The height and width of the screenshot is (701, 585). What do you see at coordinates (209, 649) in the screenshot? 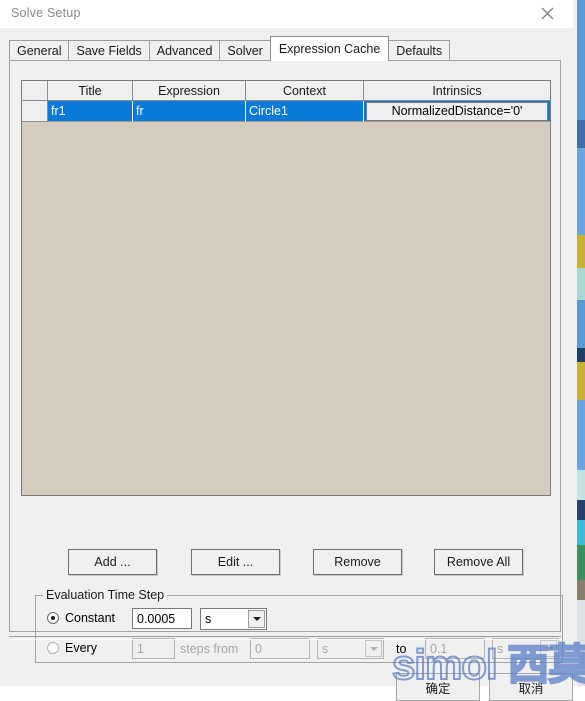
I see `steps-from-label: steps from` at bounding box center [209, 649].